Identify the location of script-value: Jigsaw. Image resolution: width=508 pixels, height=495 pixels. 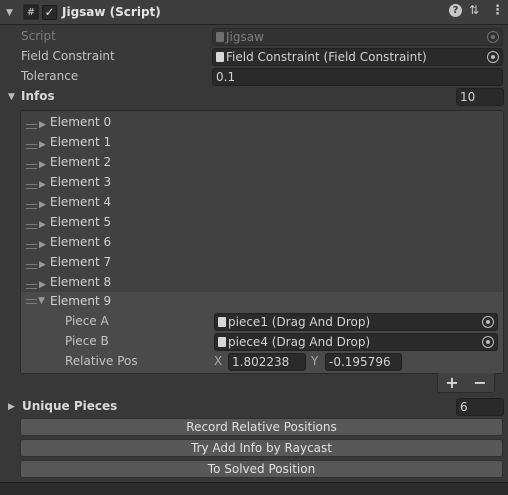
(245, 37).